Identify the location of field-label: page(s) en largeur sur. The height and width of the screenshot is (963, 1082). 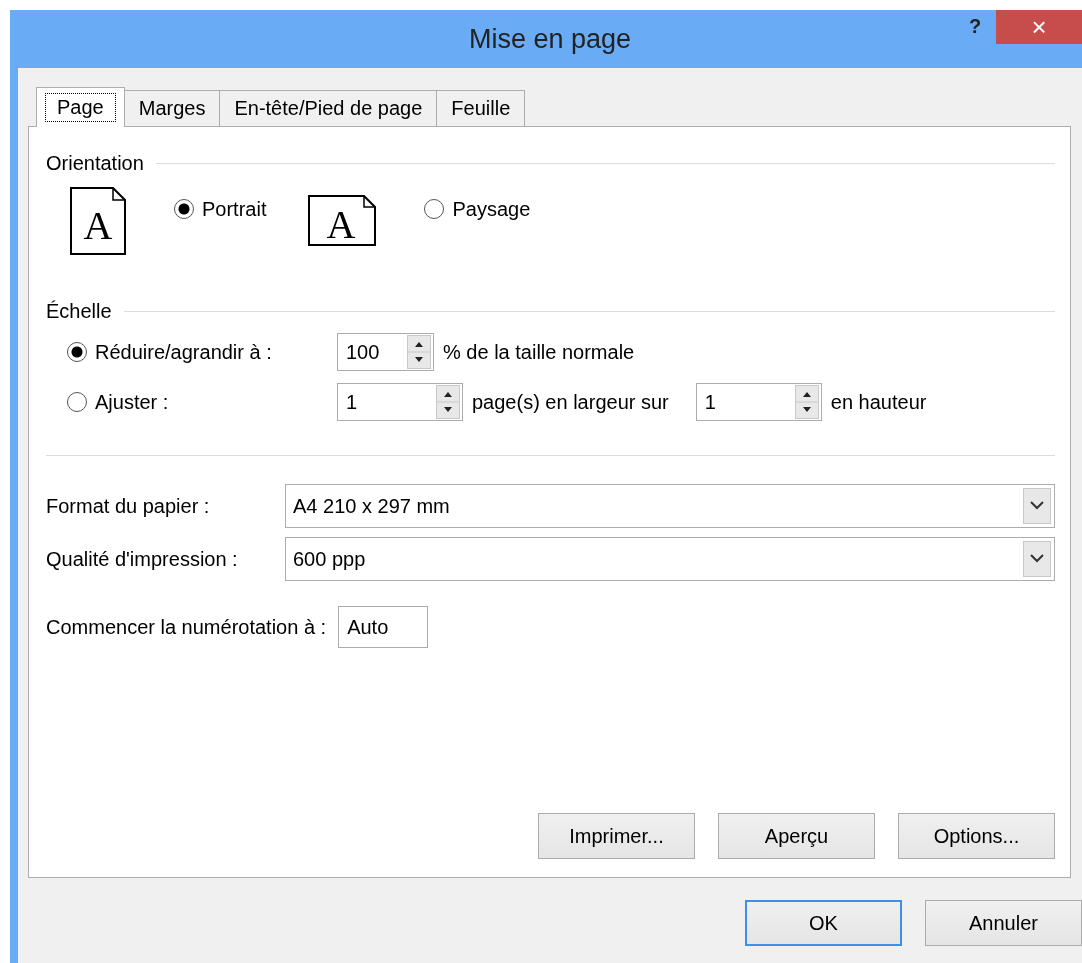
(570, 402).